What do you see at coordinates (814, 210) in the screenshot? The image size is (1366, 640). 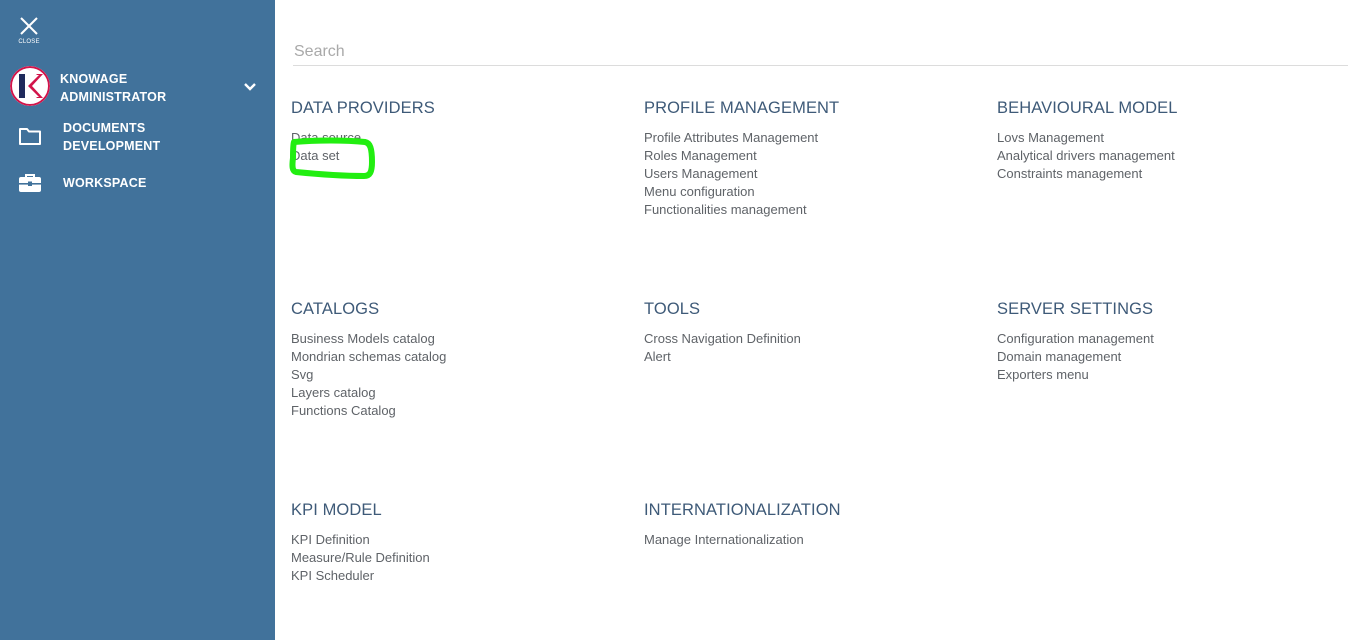 I see `menu-item-functionalities: Functionalities management` at bounding box center [814, 210].